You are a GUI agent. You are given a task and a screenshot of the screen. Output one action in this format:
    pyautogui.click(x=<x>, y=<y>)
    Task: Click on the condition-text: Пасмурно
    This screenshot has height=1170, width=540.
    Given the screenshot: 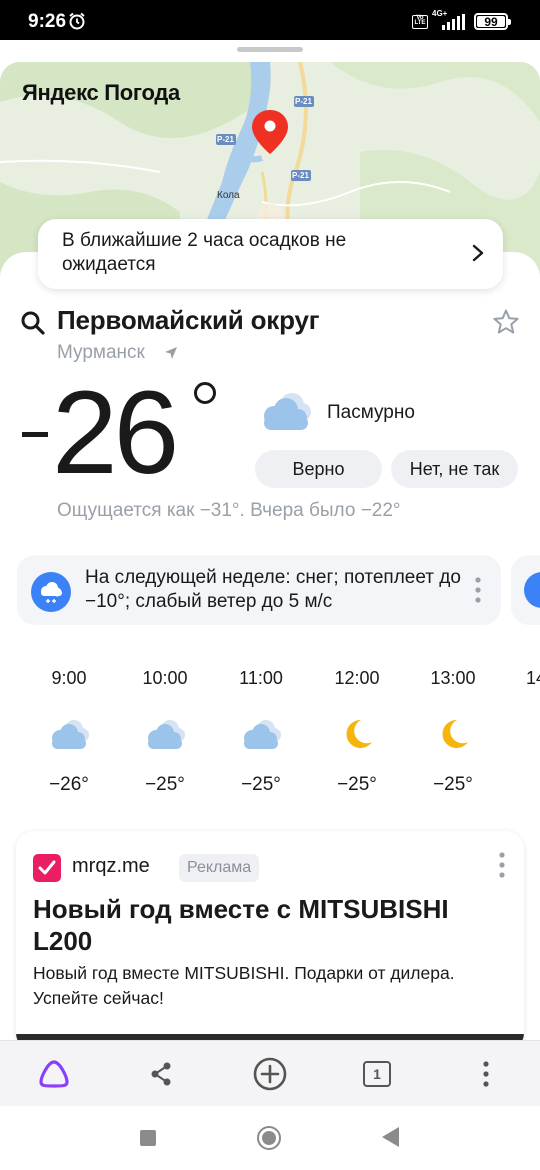 What is the action you would take?
    pyautogui.click(x=371, y=412)
    